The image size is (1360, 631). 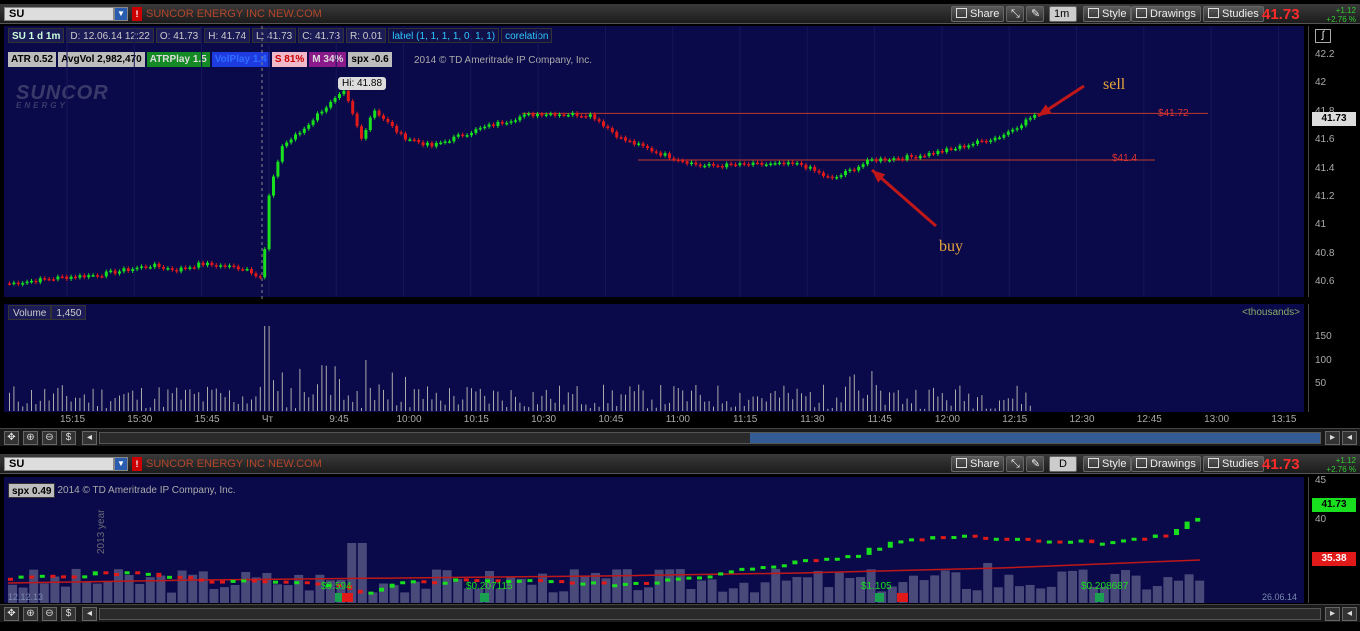 What do you see at coordinates (101, 531) in the screenshot?
I see `year-label: 2013 year` at bounding box center [101, 531].